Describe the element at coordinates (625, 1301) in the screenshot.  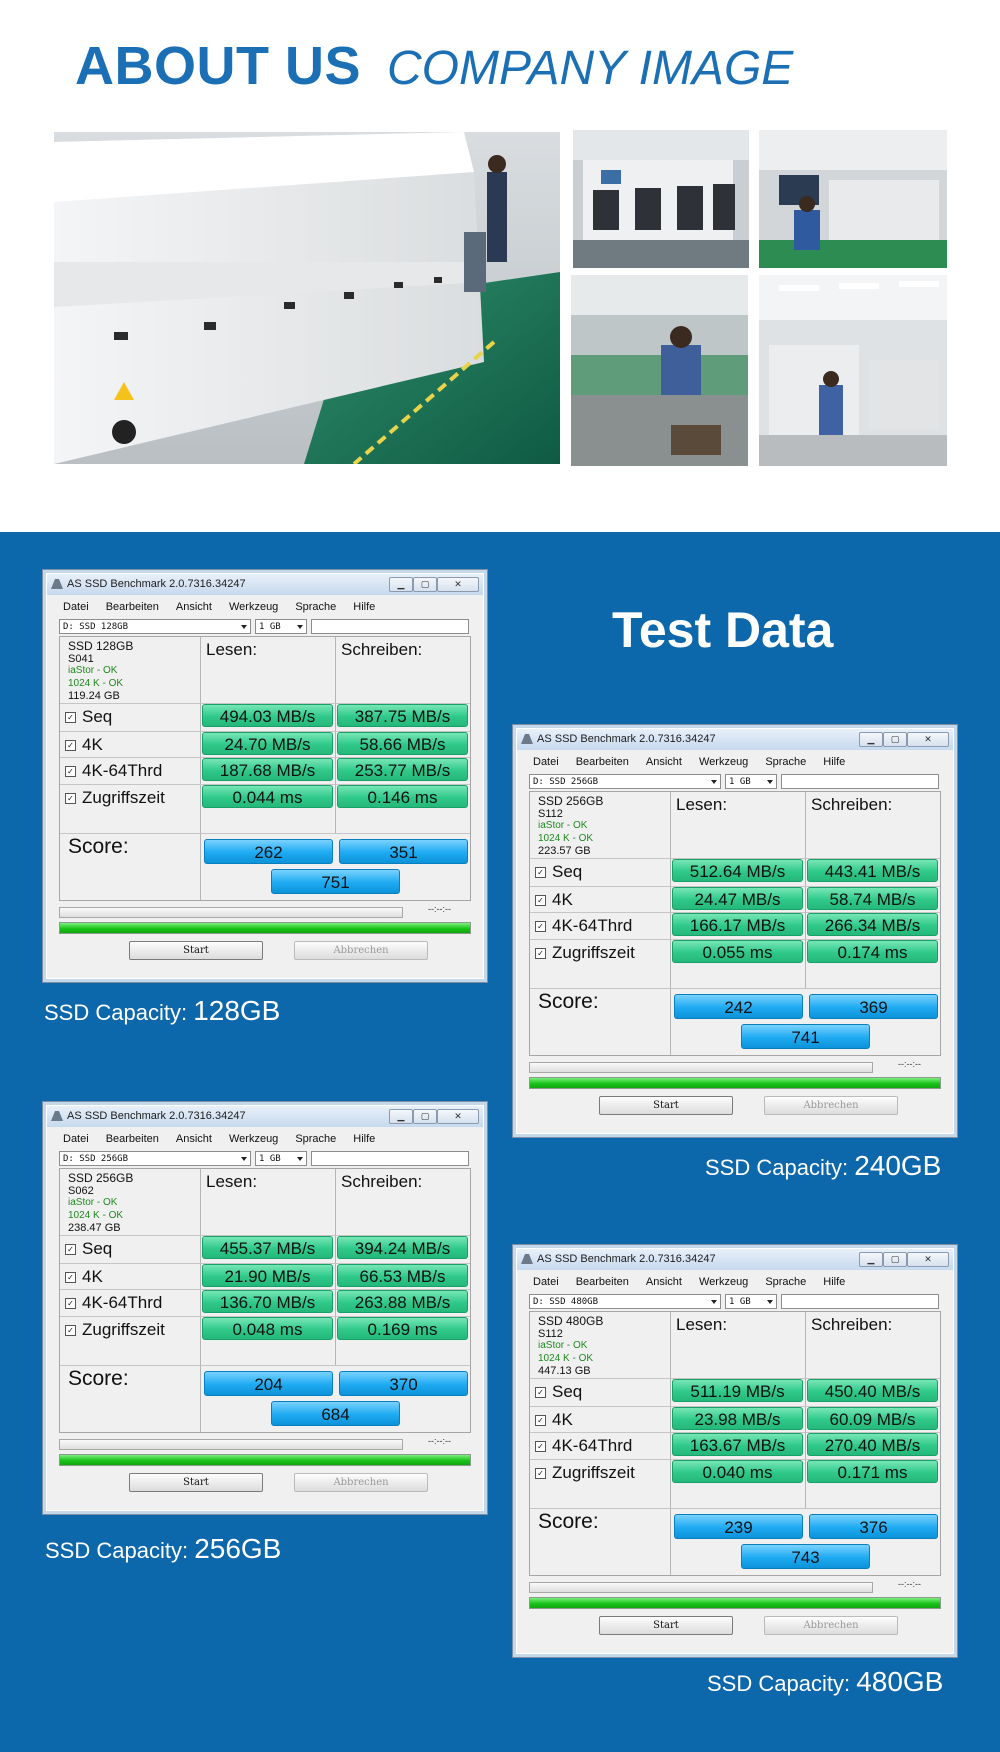
I see `drive-select: D: SSD 480GB` at that location.